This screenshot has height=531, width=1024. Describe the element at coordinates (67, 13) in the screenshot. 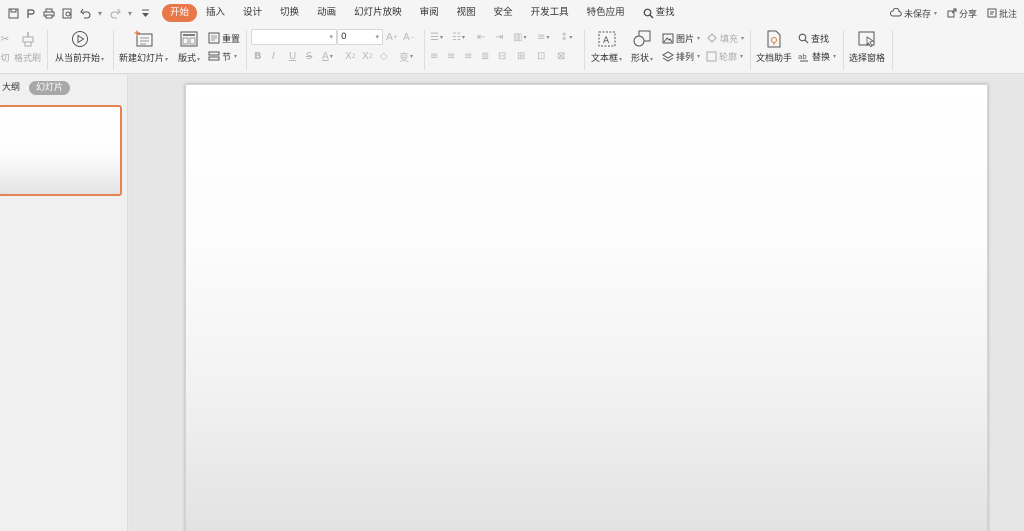

I see `print-preview-icon` at that location.